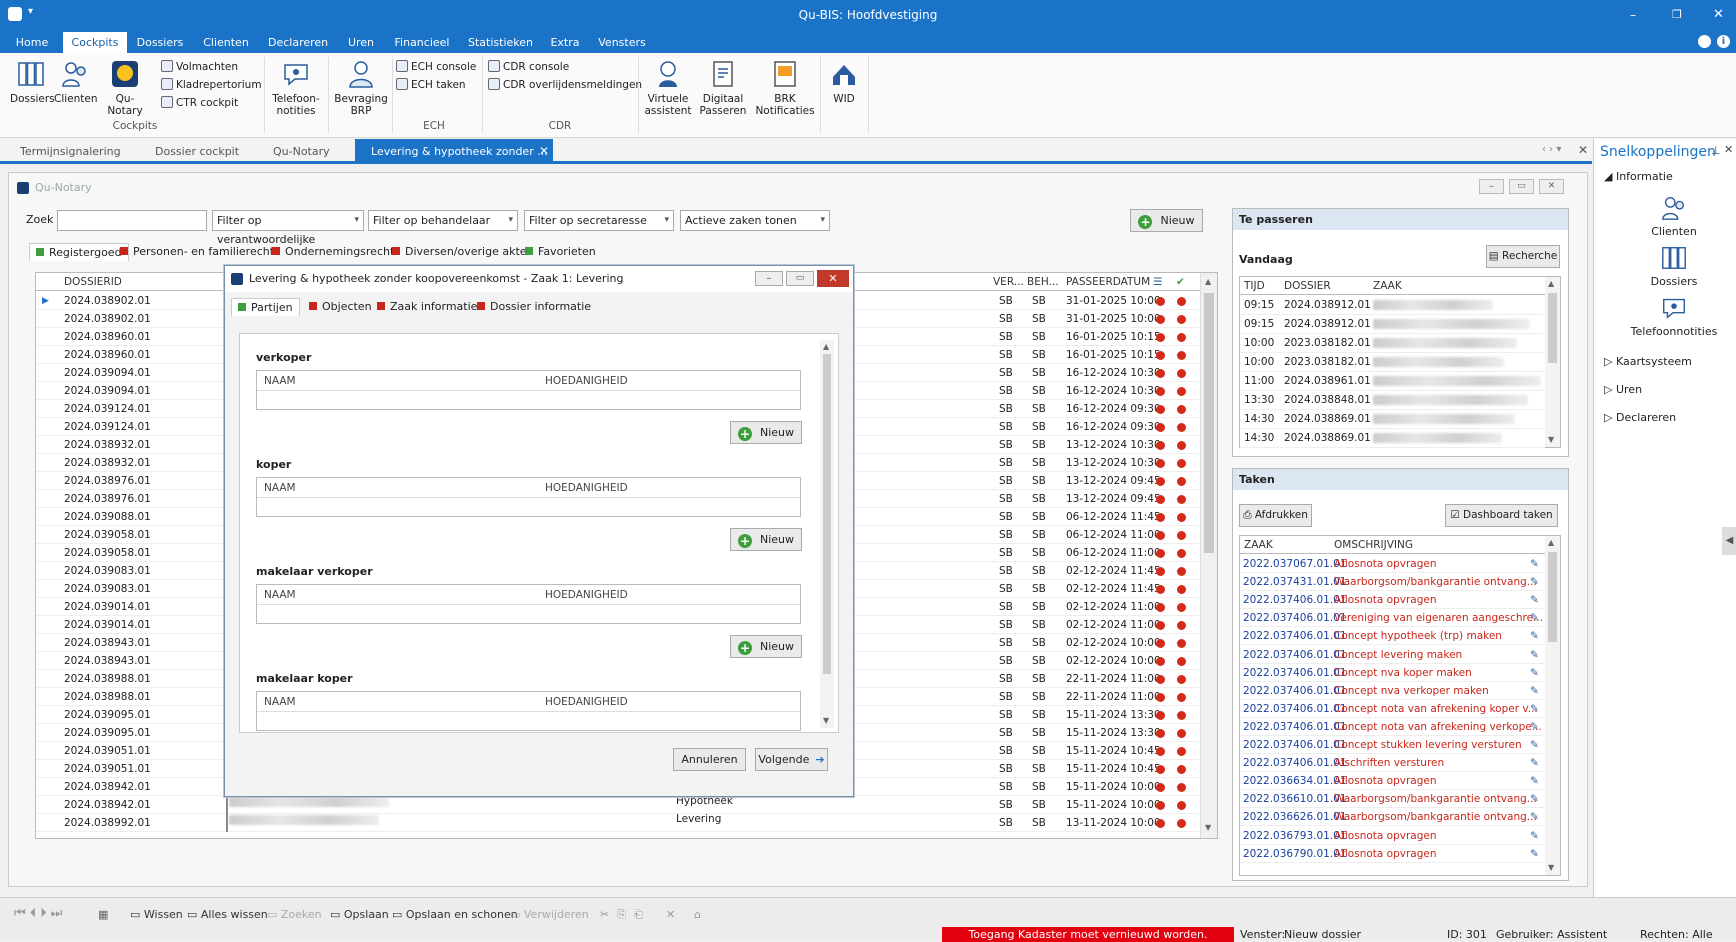 Image resolution: width=1736 pixels, height=942 pixels. What do you see at coordinates (697, 914) in the screenshot?
I see `lock-icon: ⌂` at bounding box center [697, 914].